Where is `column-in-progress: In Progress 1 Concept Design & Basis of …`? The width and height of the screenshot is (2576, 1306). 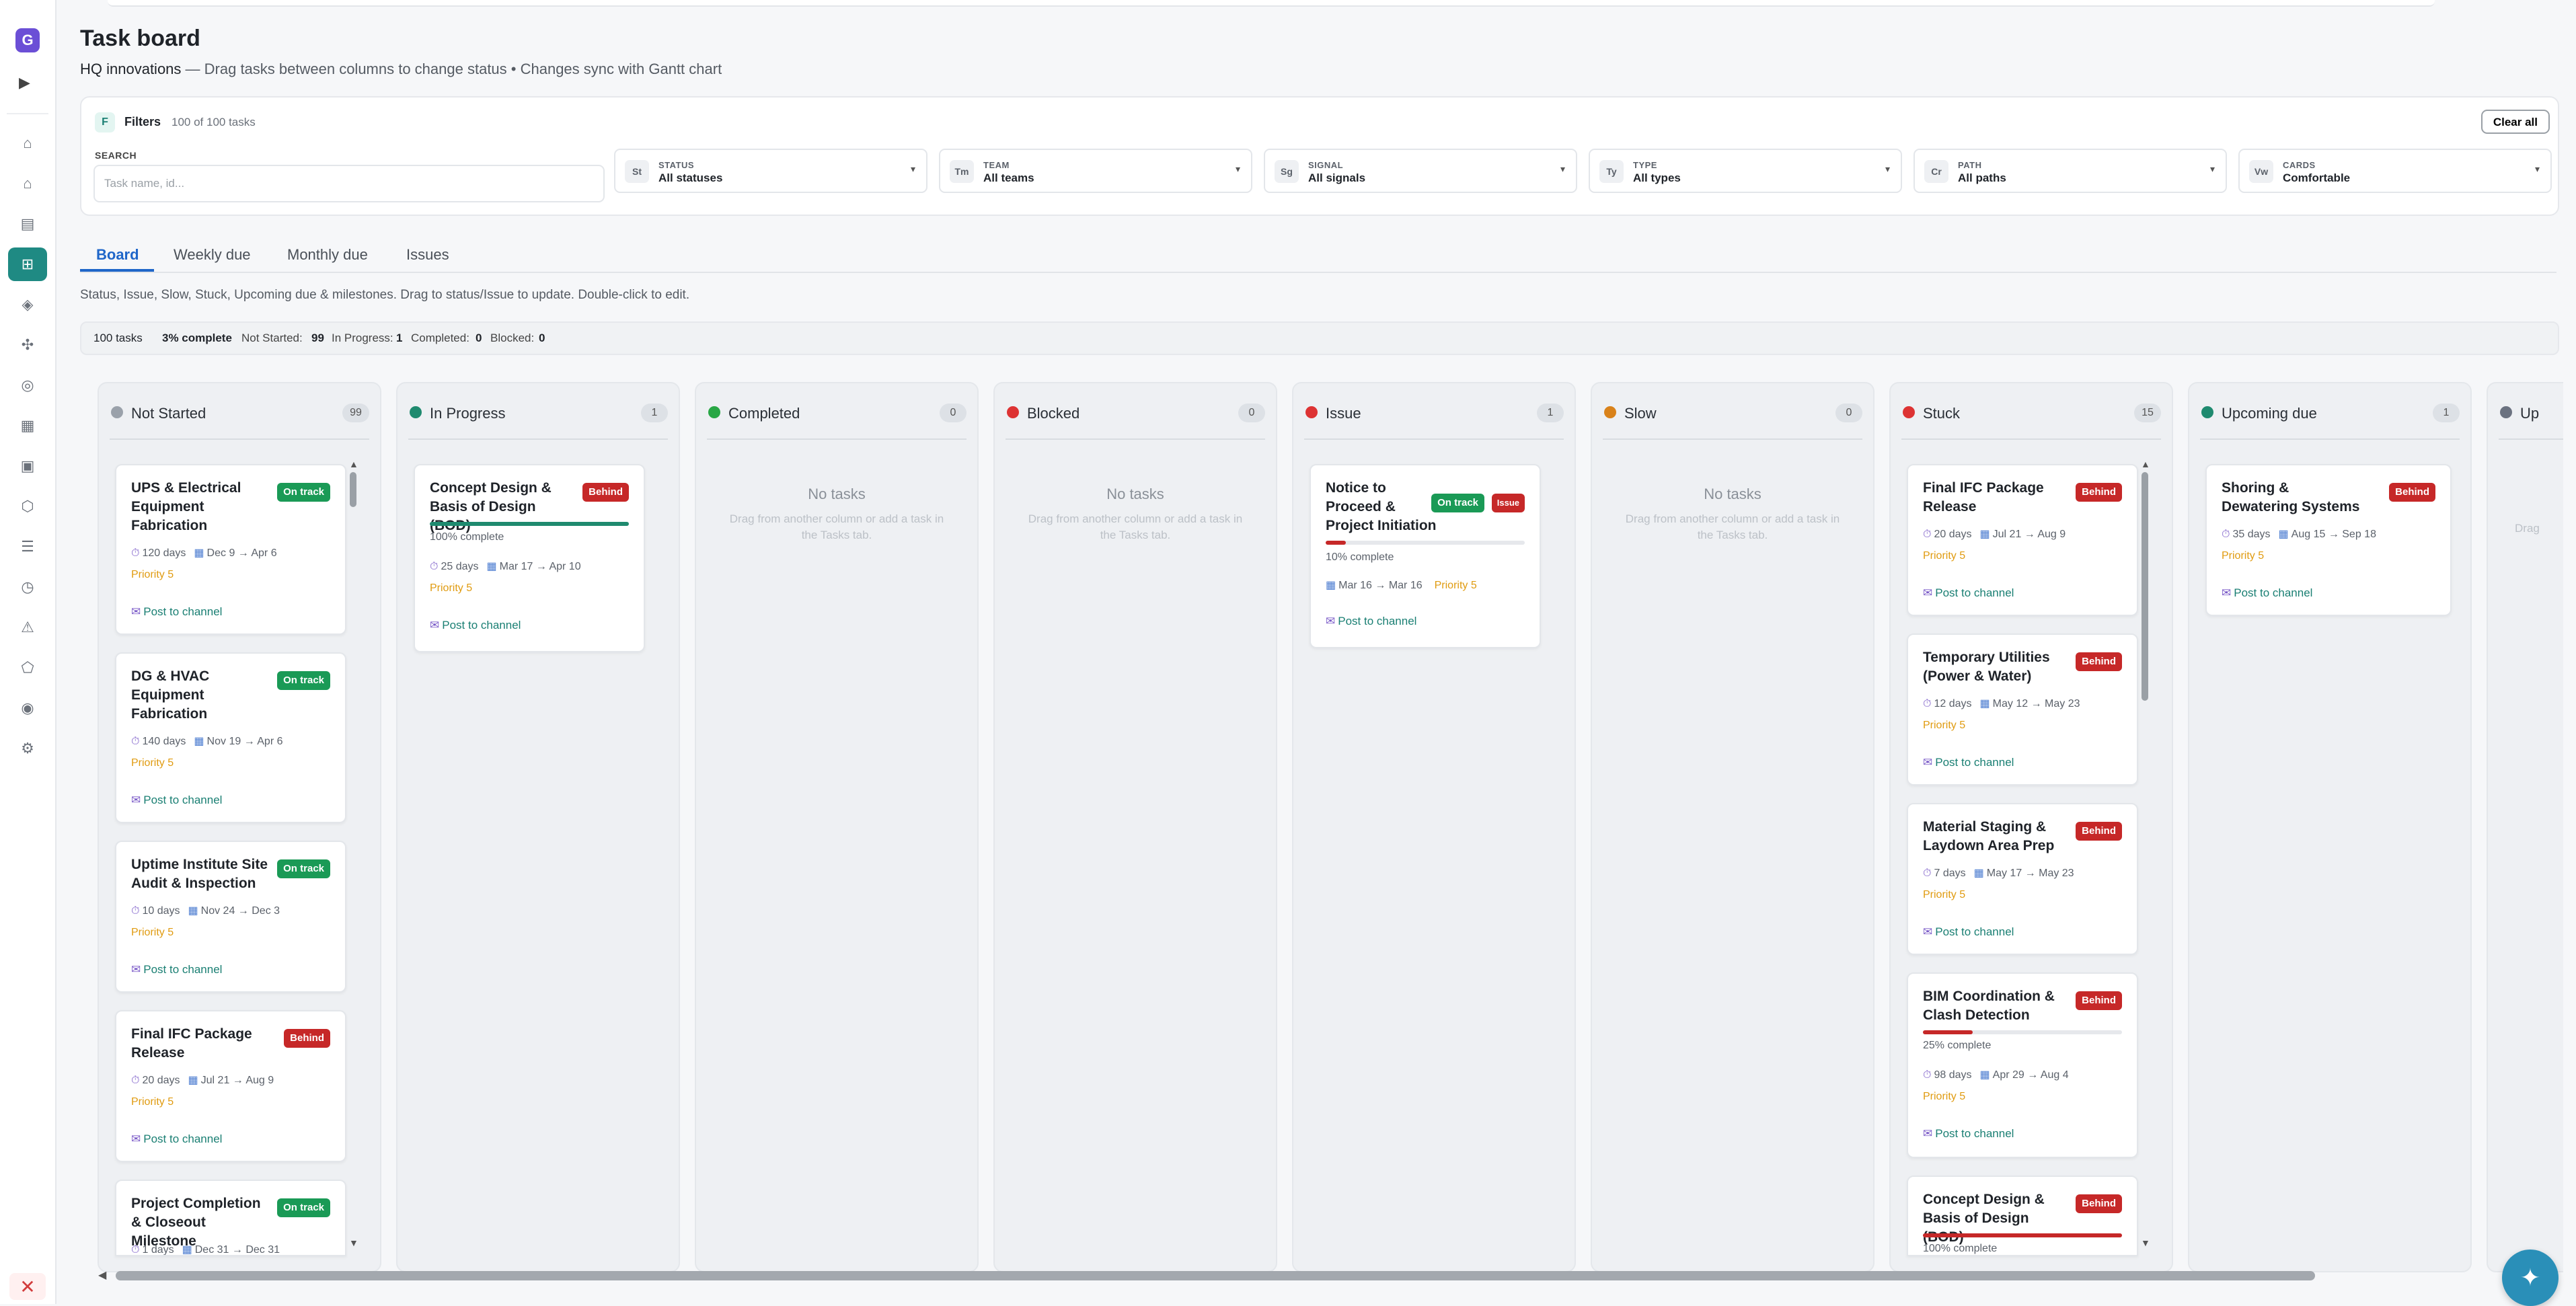
column-in-progress: In Progress 1 Concept Design & Basis of … is located at coordinates (538, 827).